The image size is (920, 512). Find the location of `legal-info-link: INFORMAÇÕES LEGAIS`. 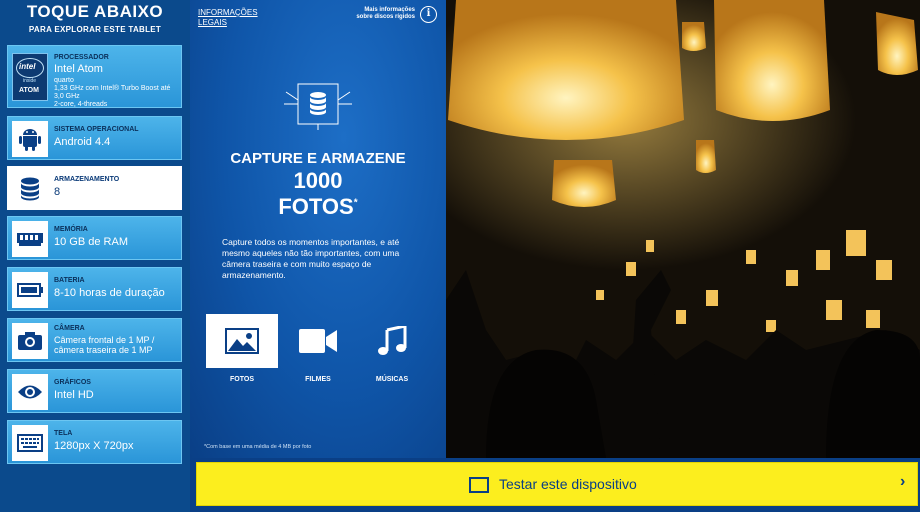

legal-info-link: INFORMAÇÕES LEGAIS is located at coordinates (228, 18).